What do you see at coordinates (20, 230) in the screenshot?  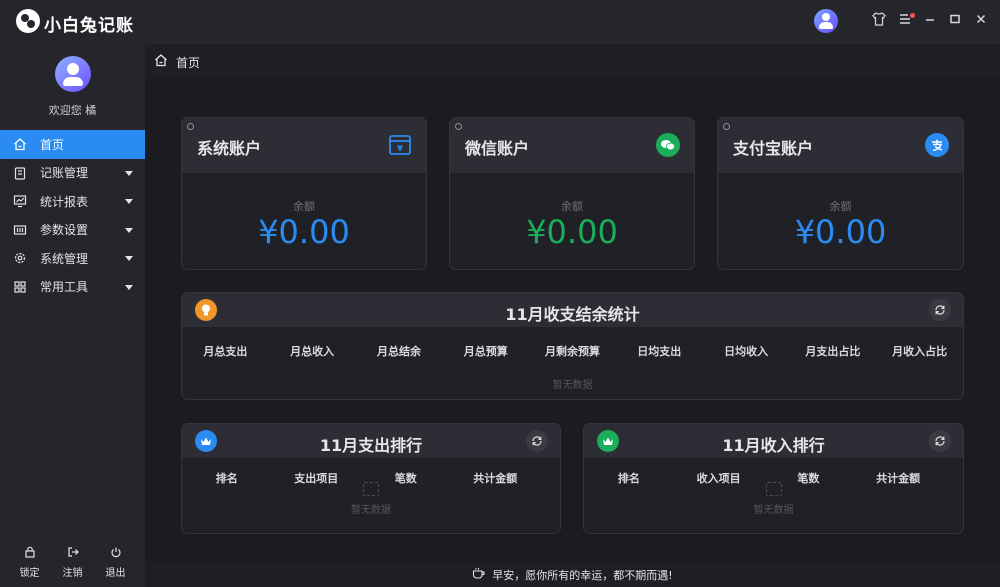 I see `sliders-icon` at bounding box center [20, 230].